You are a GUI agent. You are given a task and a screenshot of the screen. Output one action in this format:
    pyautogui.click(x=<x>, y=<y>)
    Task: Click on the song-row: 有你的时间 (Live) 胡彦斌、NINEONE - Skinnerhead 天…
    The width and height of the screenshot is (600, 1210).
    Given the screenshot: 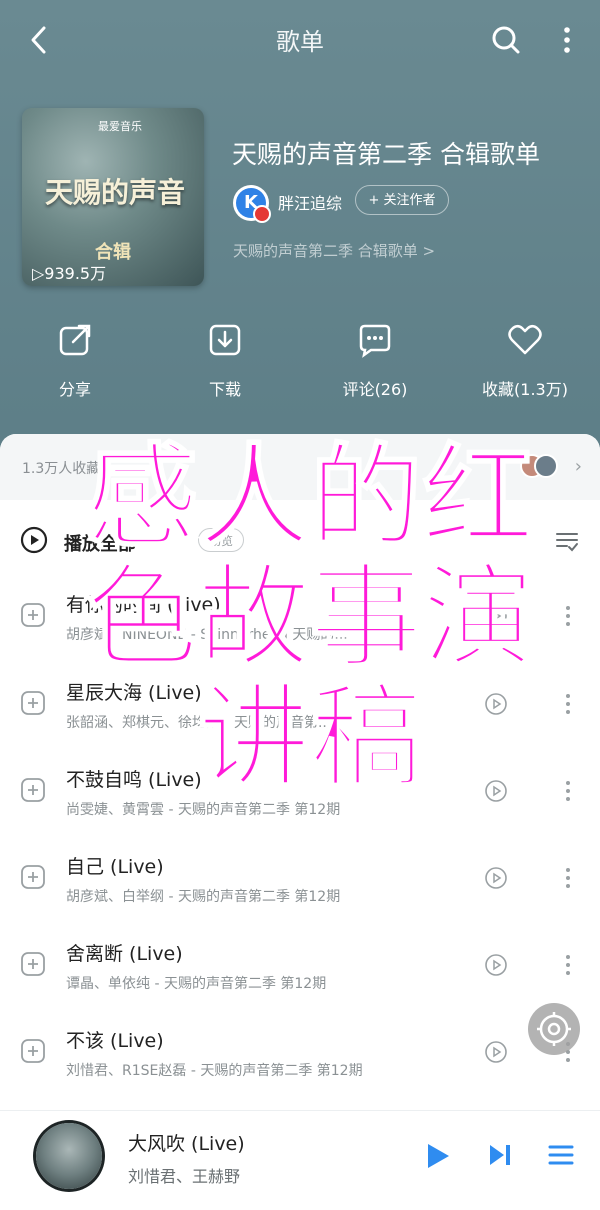 What is the action you would take?
    pyautogui.click(x=300, y=617)
    